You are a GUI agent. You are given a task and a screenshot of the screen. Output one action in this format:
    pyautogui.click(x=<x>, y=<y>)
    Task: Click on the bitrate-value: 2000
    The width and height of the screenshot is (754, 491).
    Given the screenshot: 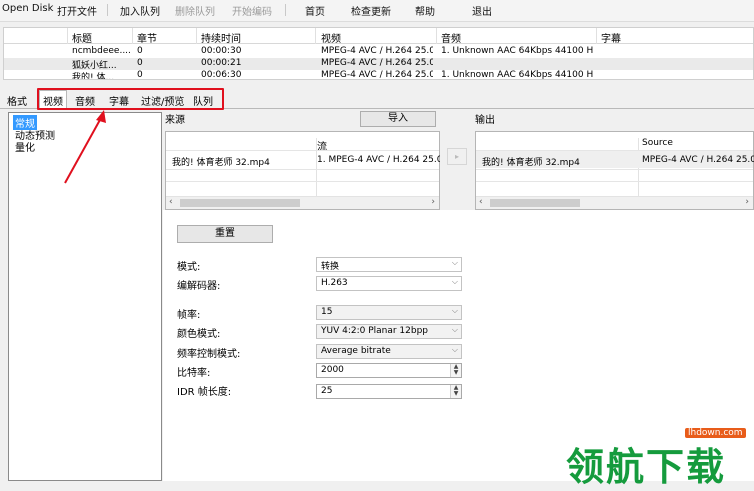 What is the action you would take?
    pyautogui.click(x=332, y=370)
    